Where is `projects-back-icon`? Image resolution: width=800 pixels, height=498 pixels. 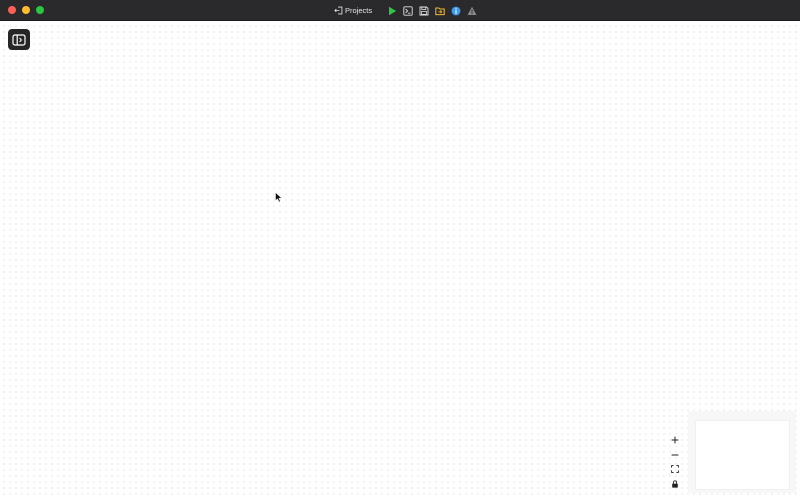
projects-back-icon is located at coordinates (338, 10).